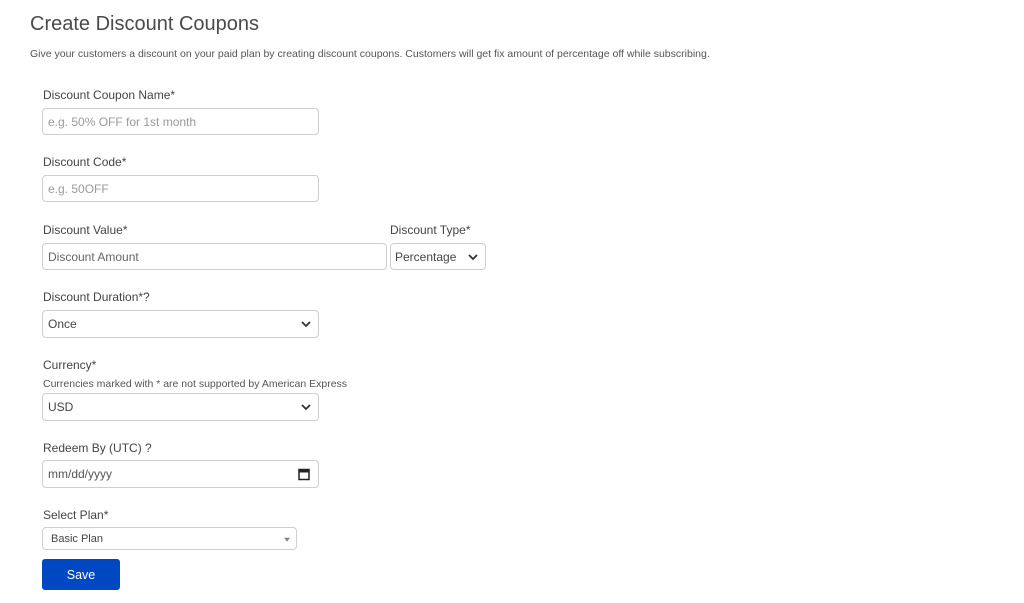  I want to click on select-plan-value: Basic Plan, so click(77, 538).